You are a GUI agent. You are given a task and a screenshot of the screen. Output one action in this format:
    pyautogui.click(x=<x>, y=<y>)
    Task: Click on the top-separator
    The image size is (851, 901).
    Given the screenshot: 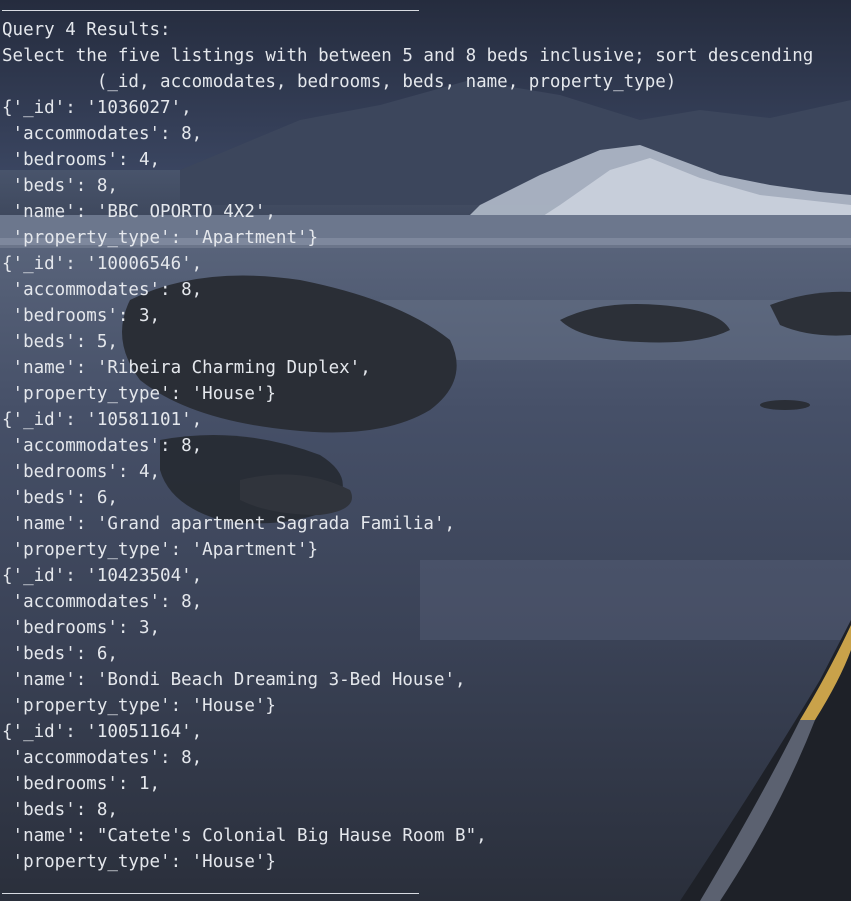 What is the action you would take?
    pyautogui.click(x=210, y=10)
    